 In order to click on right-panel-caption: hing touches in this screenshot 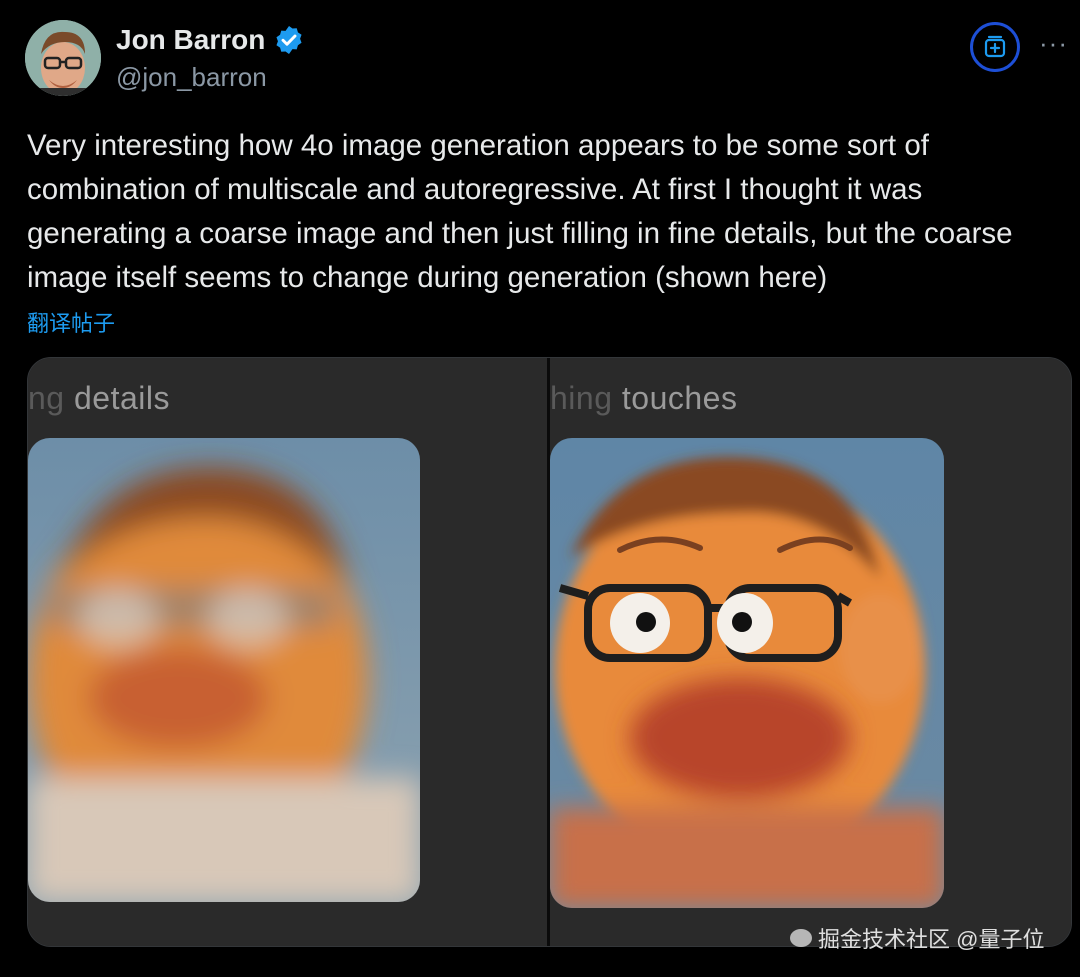, I will do `click(643, 398)`.